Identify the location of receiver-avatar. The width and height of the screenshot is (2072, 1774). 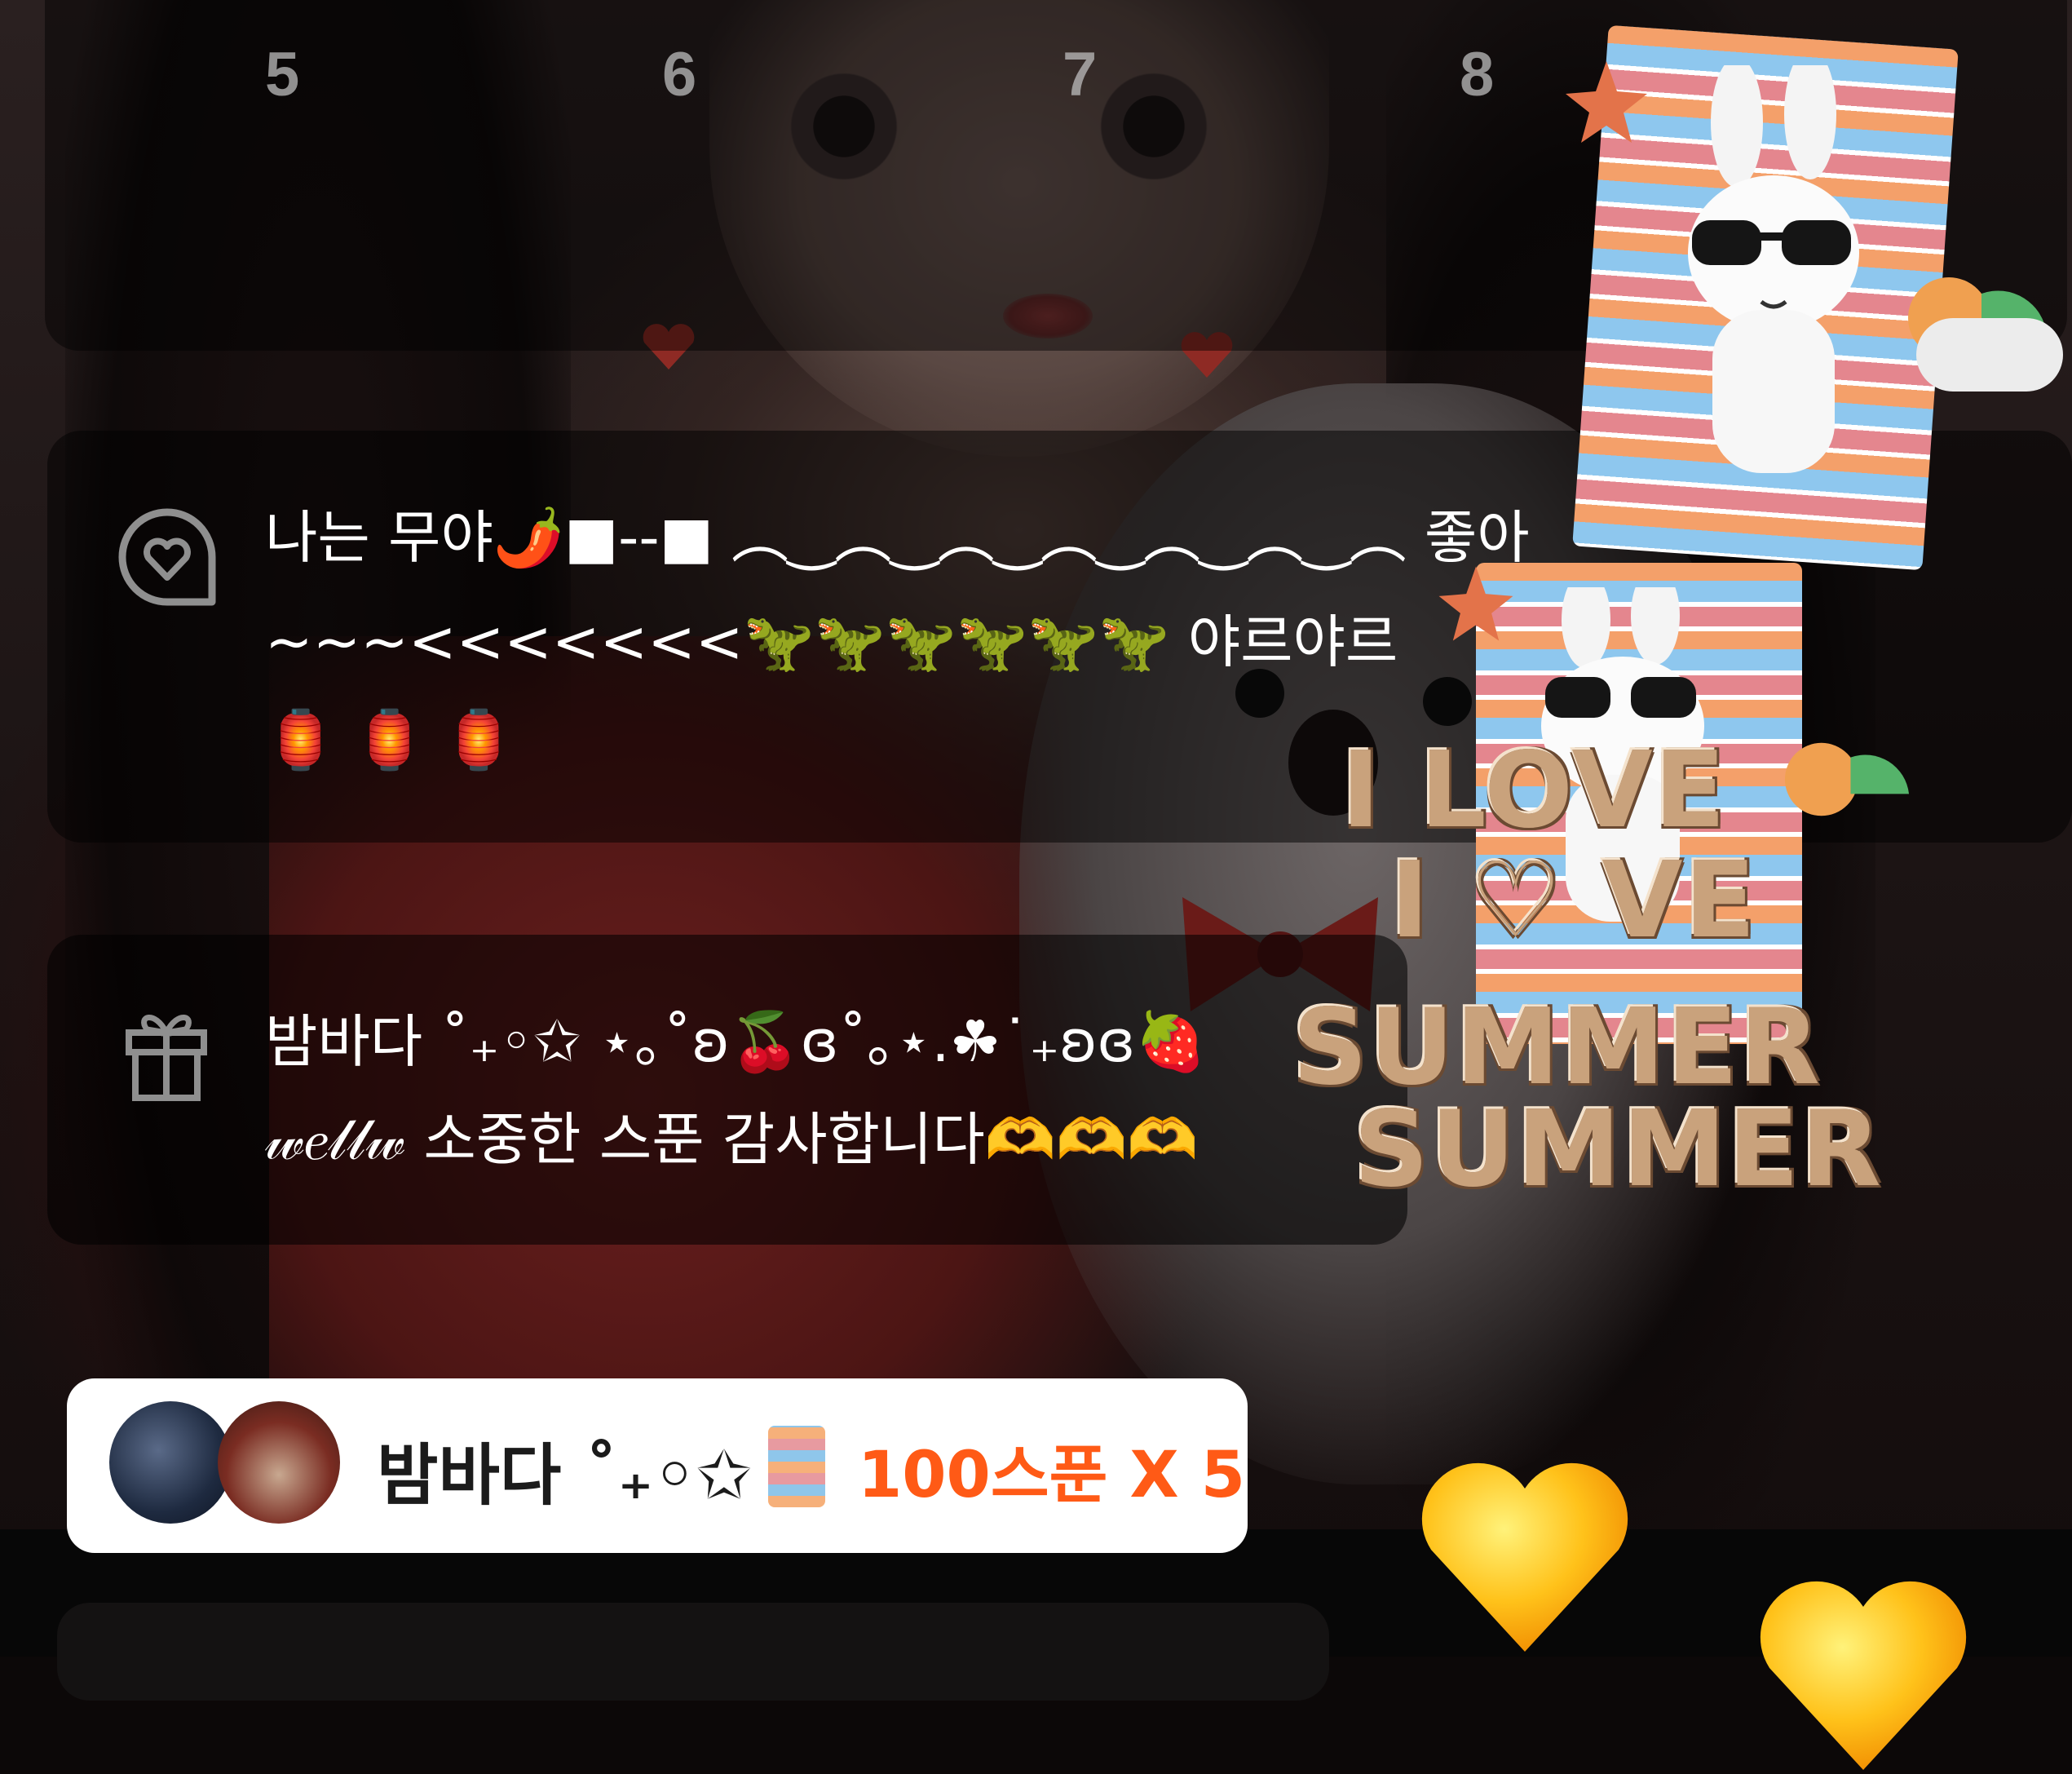
(279, 1462).